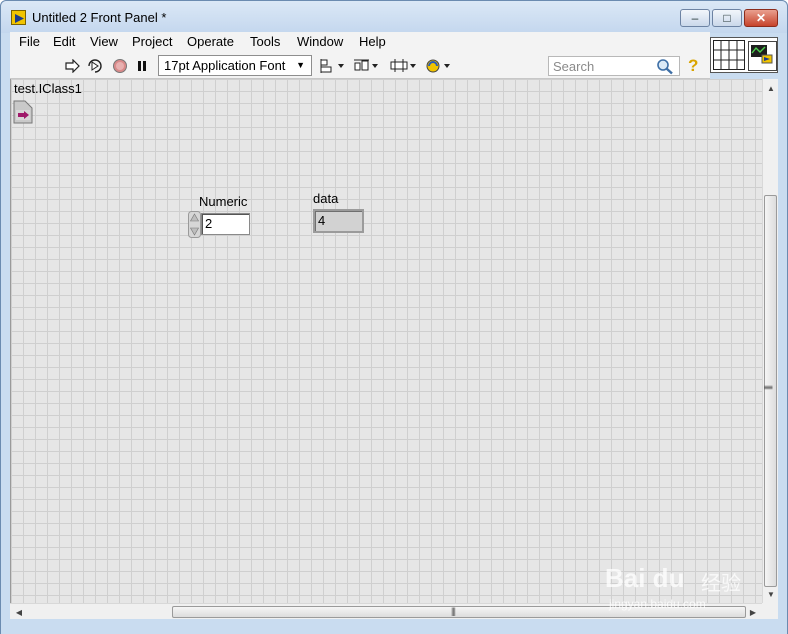 Image resolution: width=788 pixels, height=634 pixels. Describe the element at coordinates (142, 66) in the screenshot. I see `pause-icon` at that location.